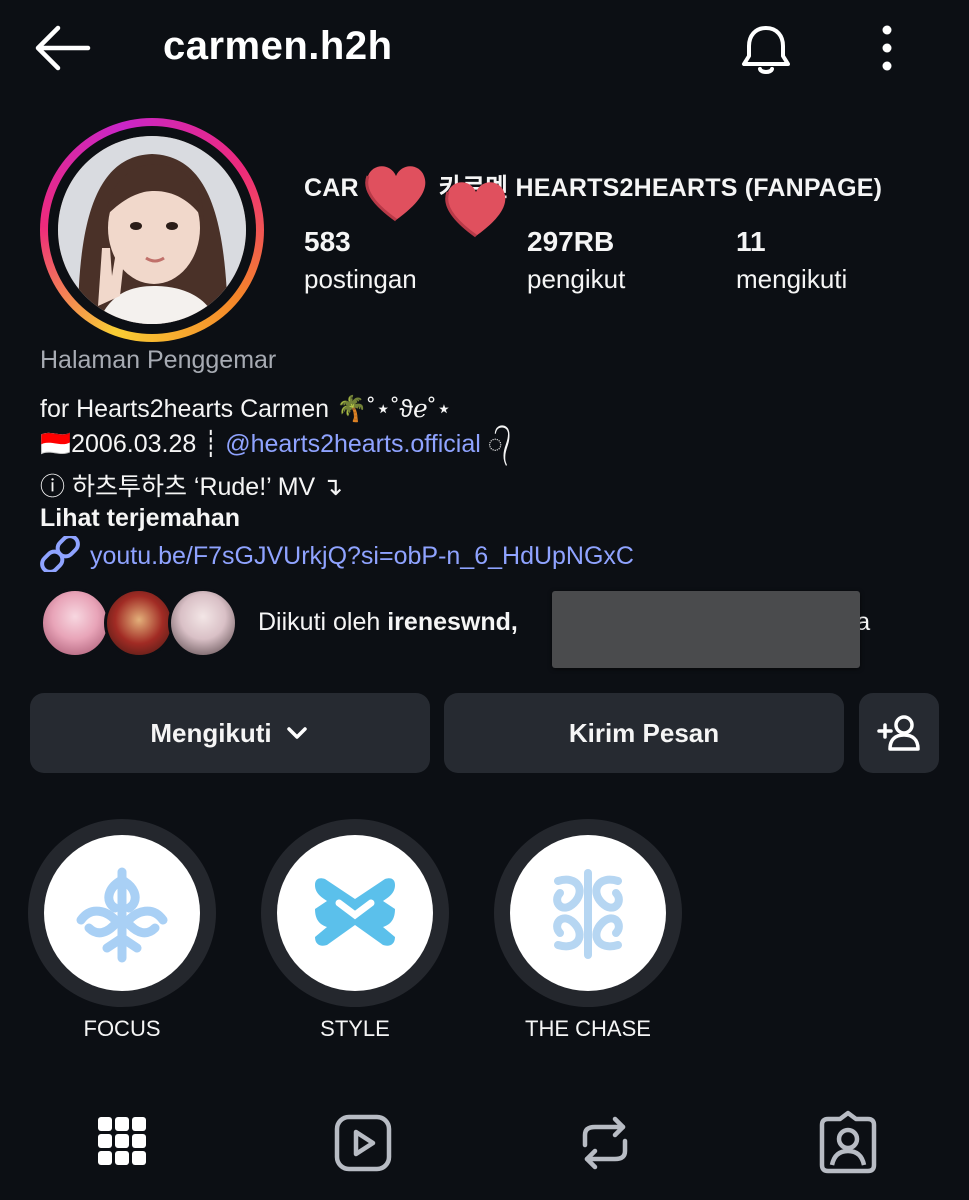 The height and width of the screenshot is (1200, 969). Describe the element at coordinates (158, 360) in the screenshot. I see `profile-category: Halaman Penggemar` at that location.